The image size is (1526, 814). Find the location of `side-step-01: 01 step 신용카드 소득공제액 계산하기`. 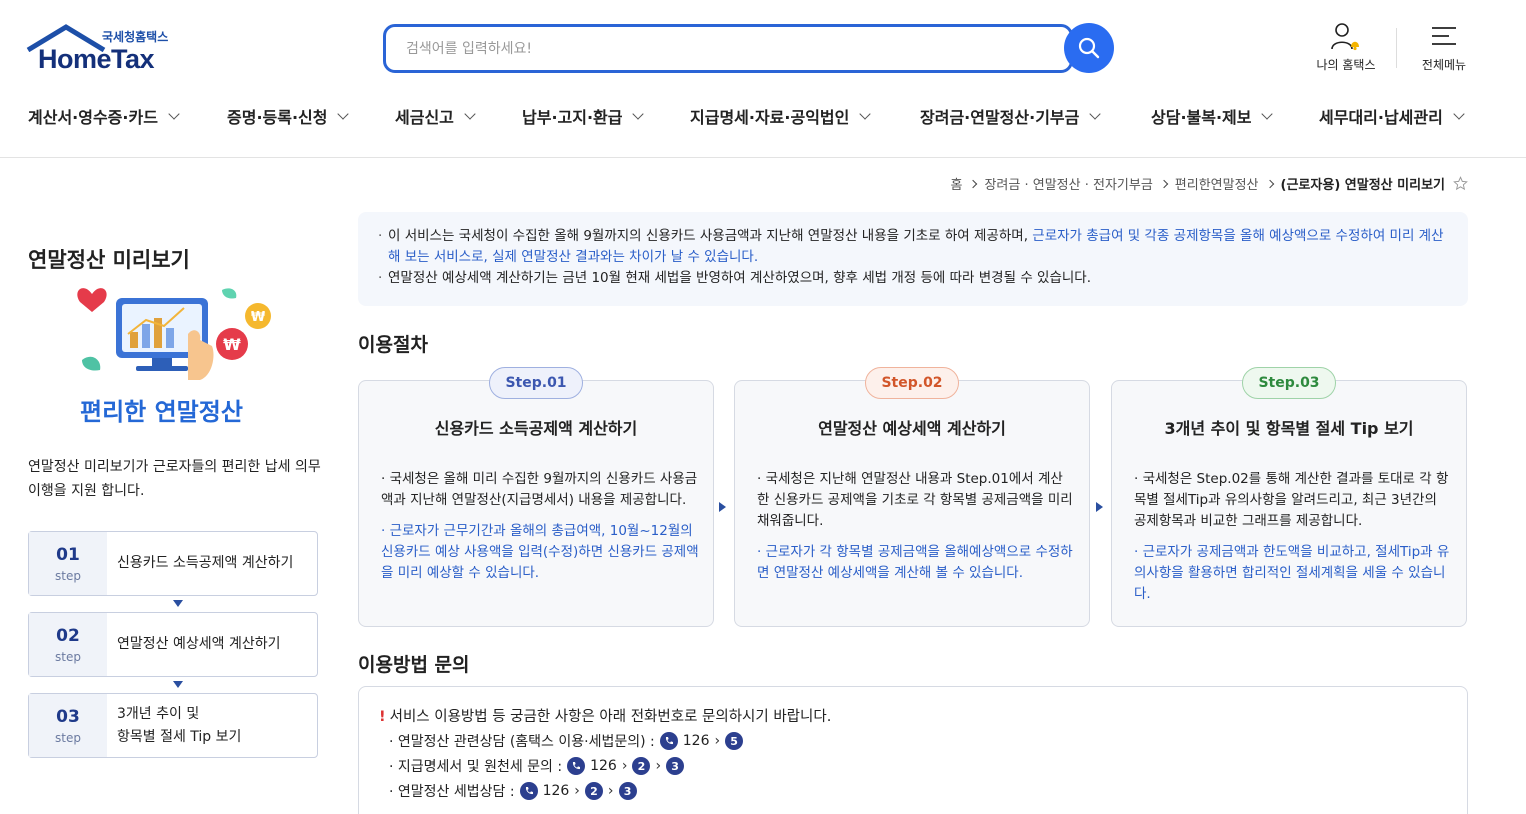

side-step-01: 01 step 신용카드 소득공제액 계산하기 is located at coordinates (173, 563).